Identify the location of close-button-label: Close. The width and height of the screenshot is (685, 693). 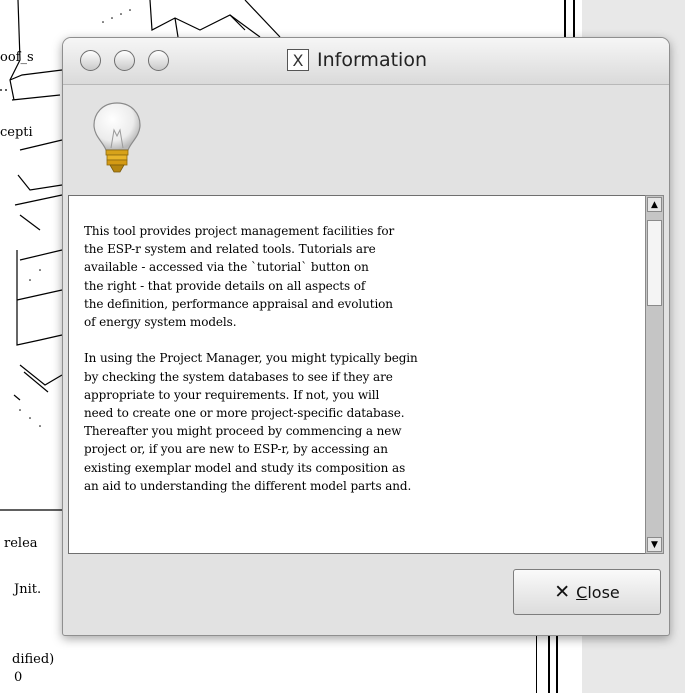
(598, 592).